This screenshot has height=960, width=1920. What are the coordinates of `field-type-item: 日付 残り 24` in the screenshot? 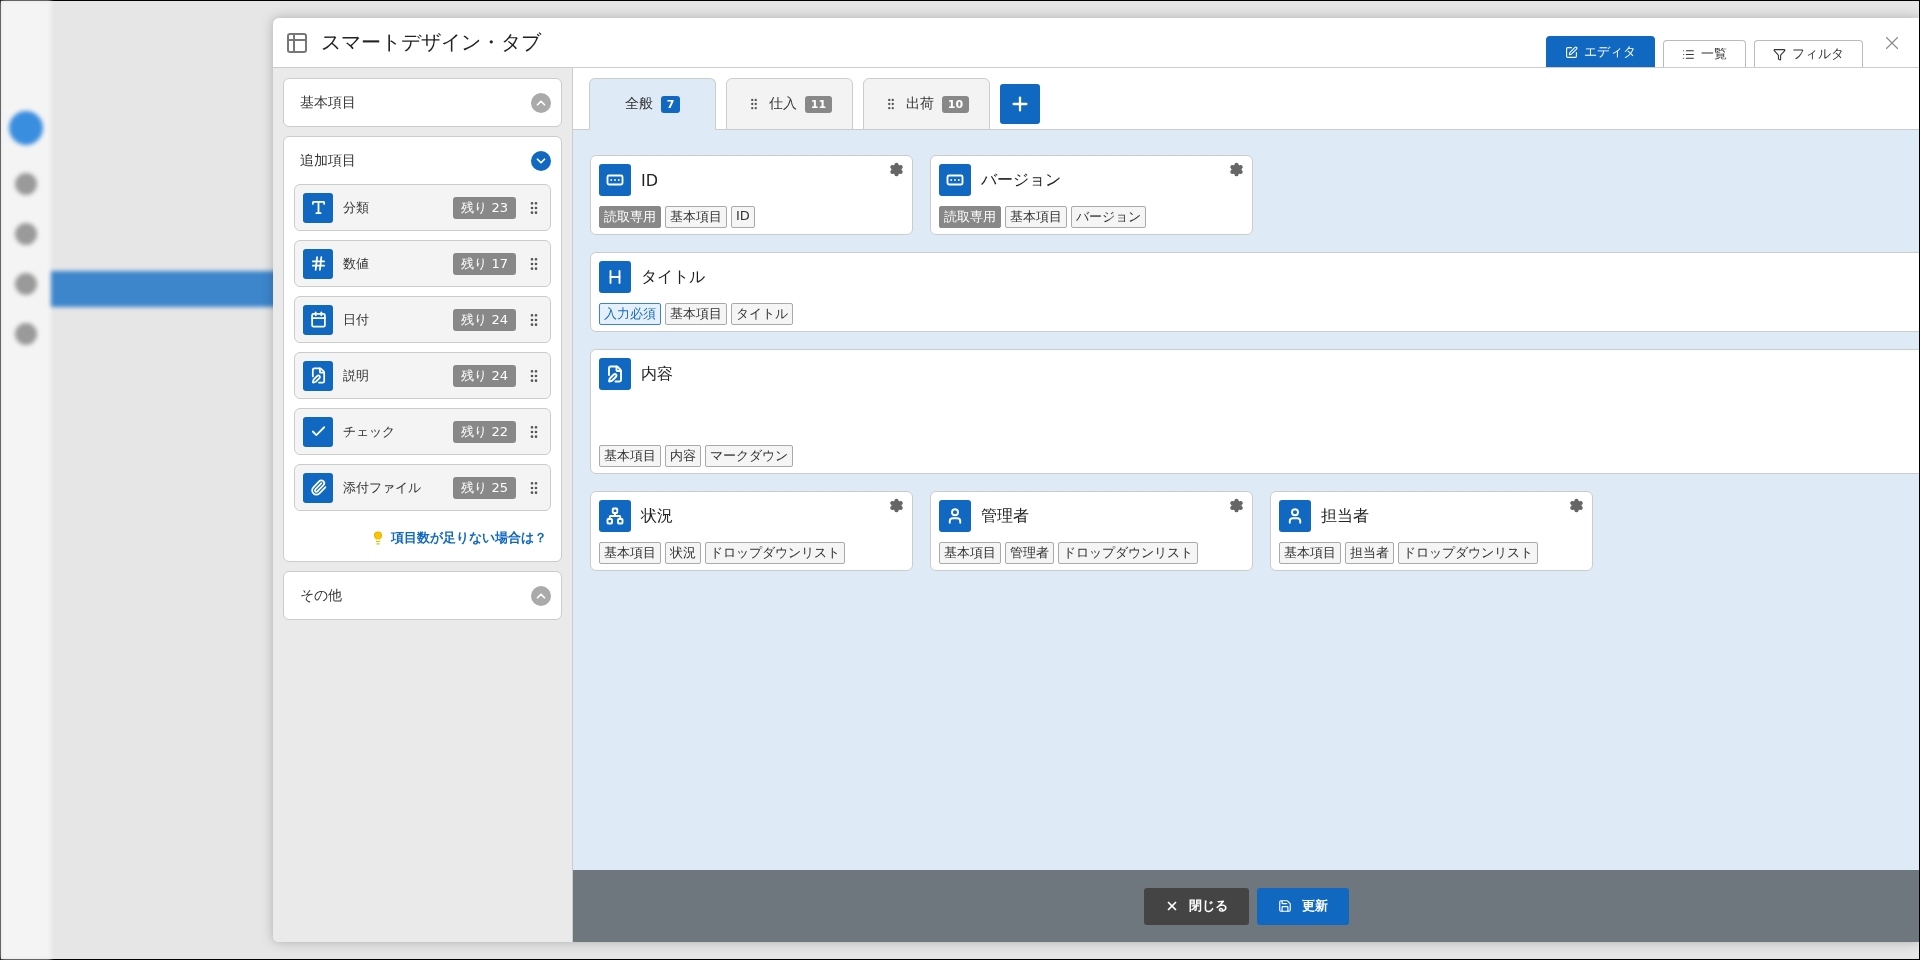 It's located at (422, 319).